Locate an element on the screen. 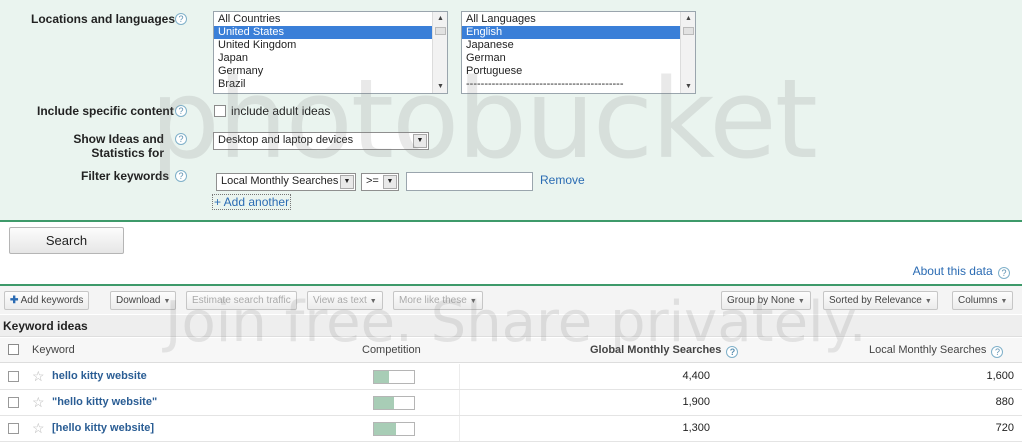 Image resolution: width=1022 pixels, height=444 pixels. local-searches-value: 720 is located at coordinates (1004, 428).